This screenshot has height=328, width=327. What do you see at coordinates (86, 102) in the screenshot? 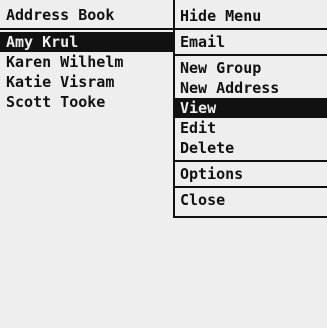
I see `contact-item-scott-tooke: Scott Tooke` at bounding box center [86, 102].